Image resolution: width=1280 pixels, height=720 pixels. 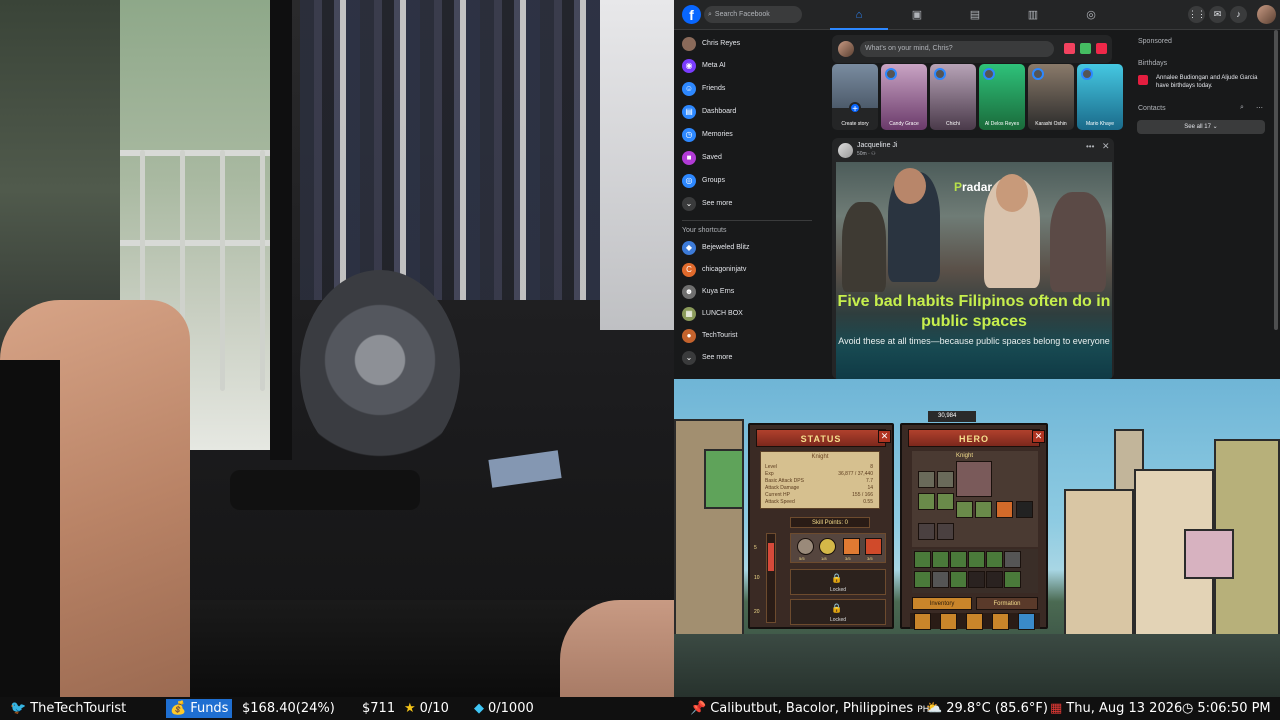 What do you see at coordinates (753, 14) in the screenshot?
I see `search-input: ⌕ Search Facebook` at bounding box center [753, 14].